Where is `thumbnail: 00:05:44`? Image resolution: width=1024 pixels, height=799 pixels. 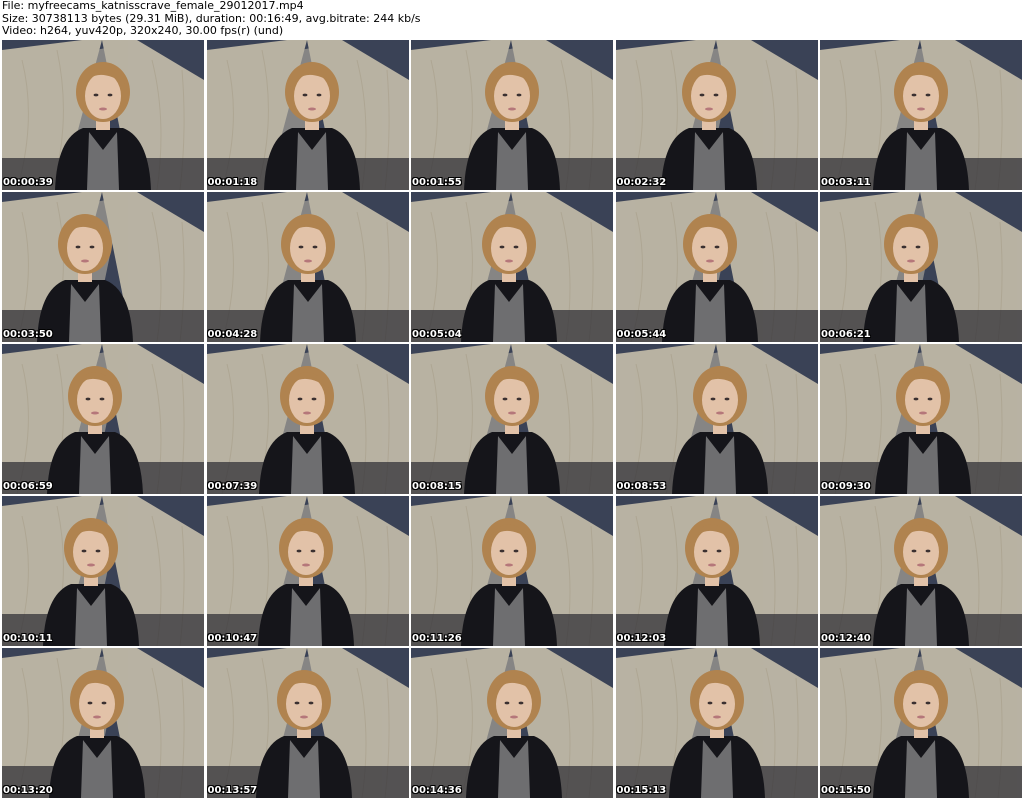
thumbnail: 00:05:44 is located at coordinates (716, 267).